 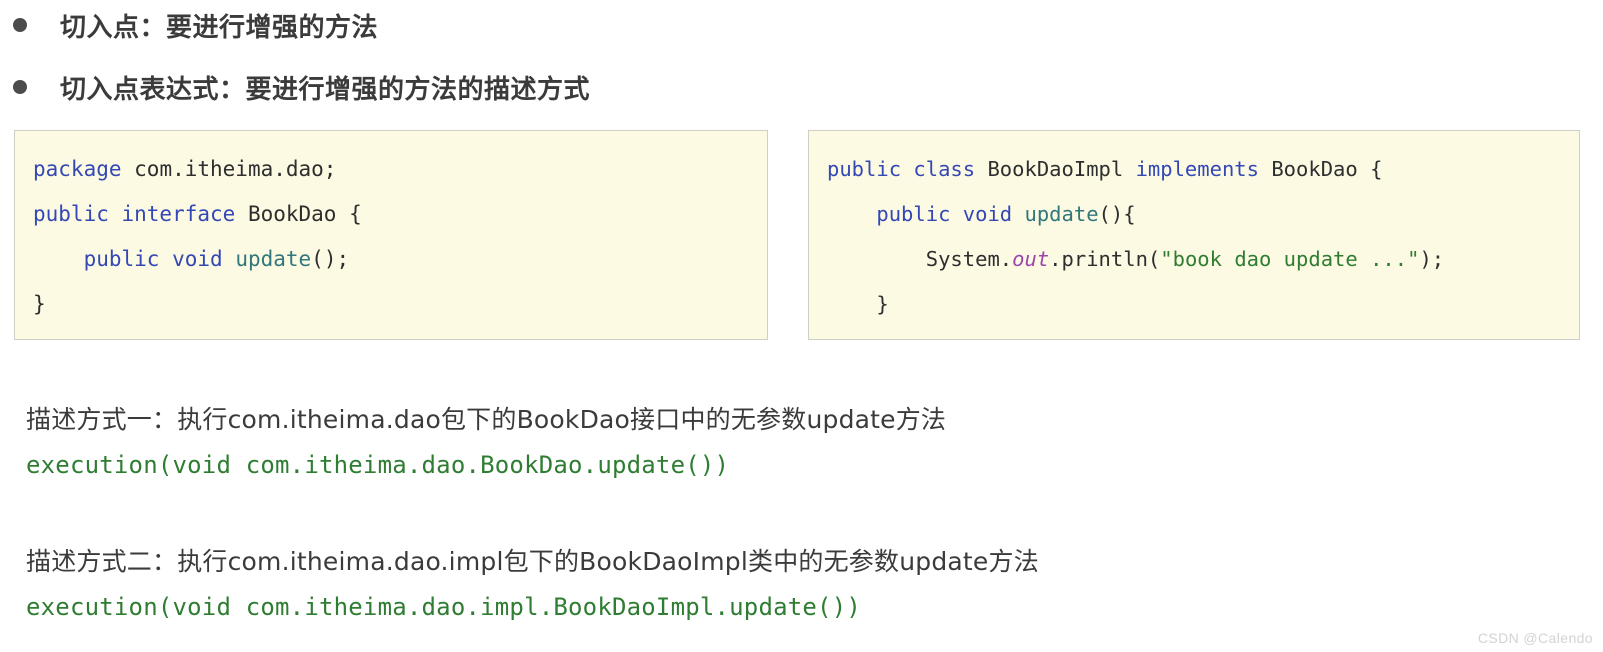 What do you see at coordinates (229, 169) in the screenshot?
I see `code-token-plain: com.itheima.dao;` at bounding box center [229, 169].